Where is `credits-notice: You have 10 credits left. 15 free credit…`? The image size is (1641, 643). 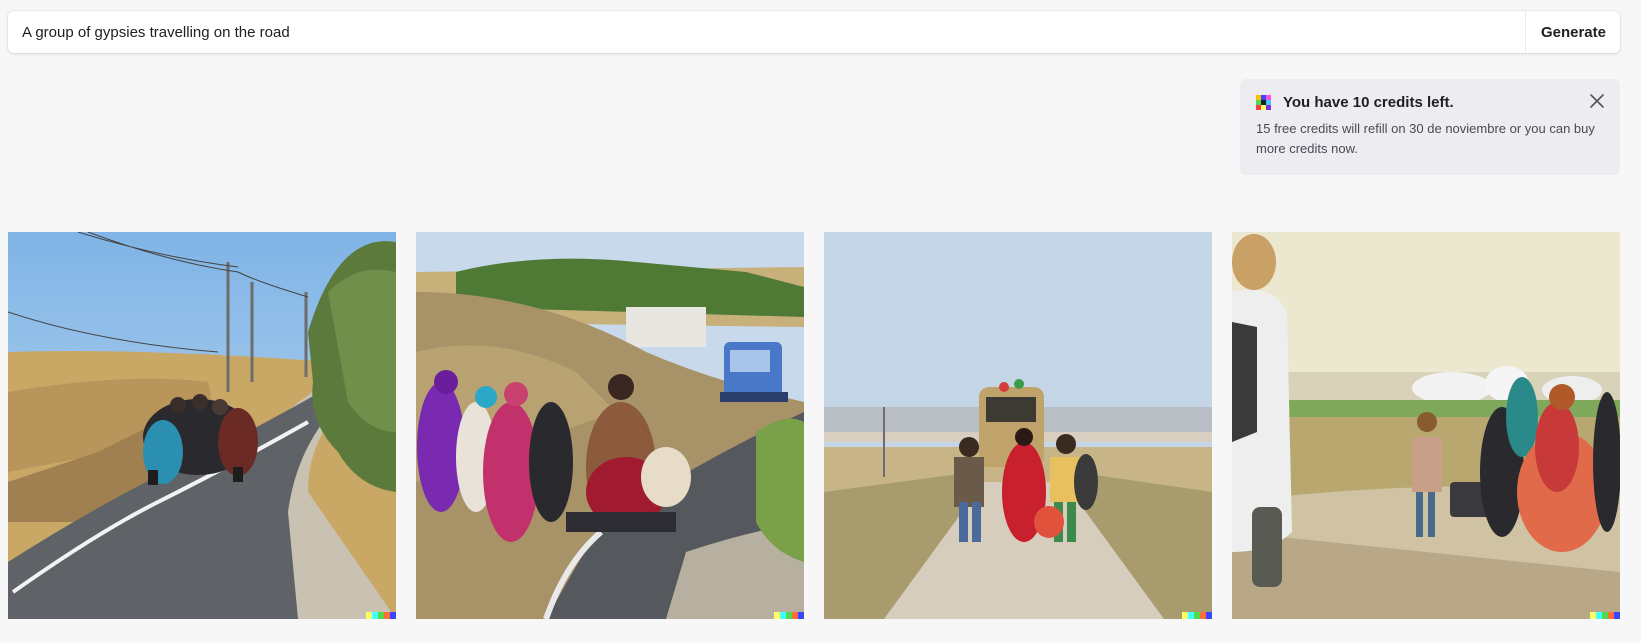
credits-notice: You have 10 credits left. 15 free credit… is located at coordinates (1430, 127).